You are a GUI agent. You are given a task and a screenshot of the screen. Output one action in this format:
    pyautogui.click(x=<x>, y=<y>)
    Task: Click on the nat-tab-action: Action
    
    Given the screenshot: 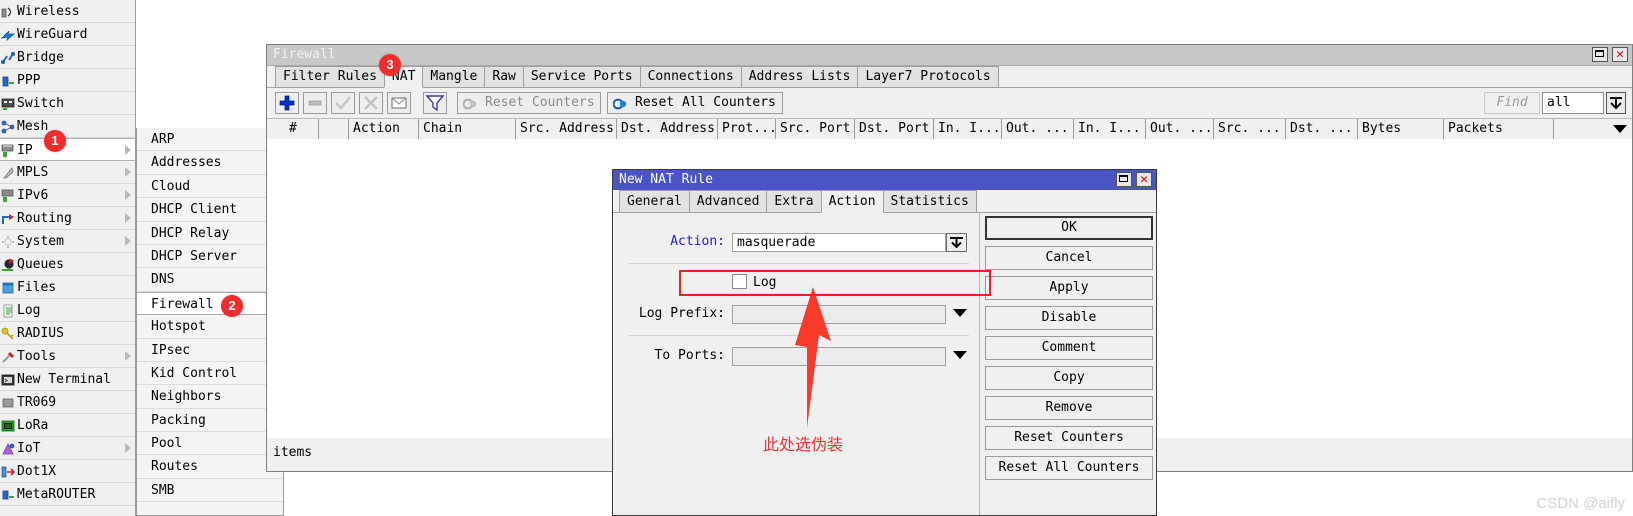 What is the action you would take?
    pyautogui.click(x=852, y=201)
    